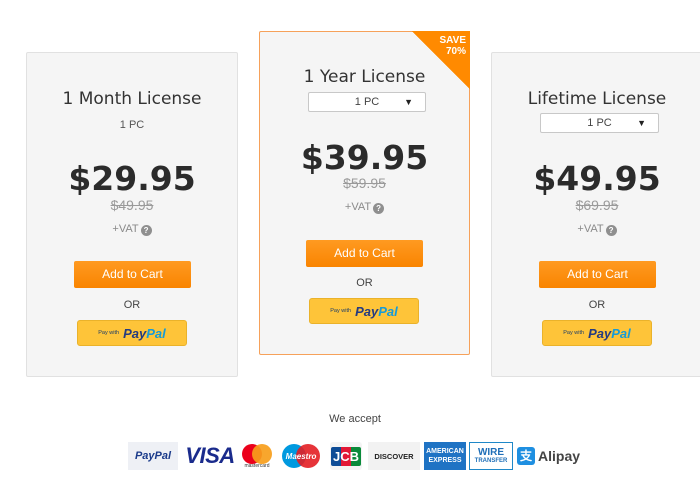  I want to click on wire-transfer-logo: WIRE TRANSFER, so click(491, 456).